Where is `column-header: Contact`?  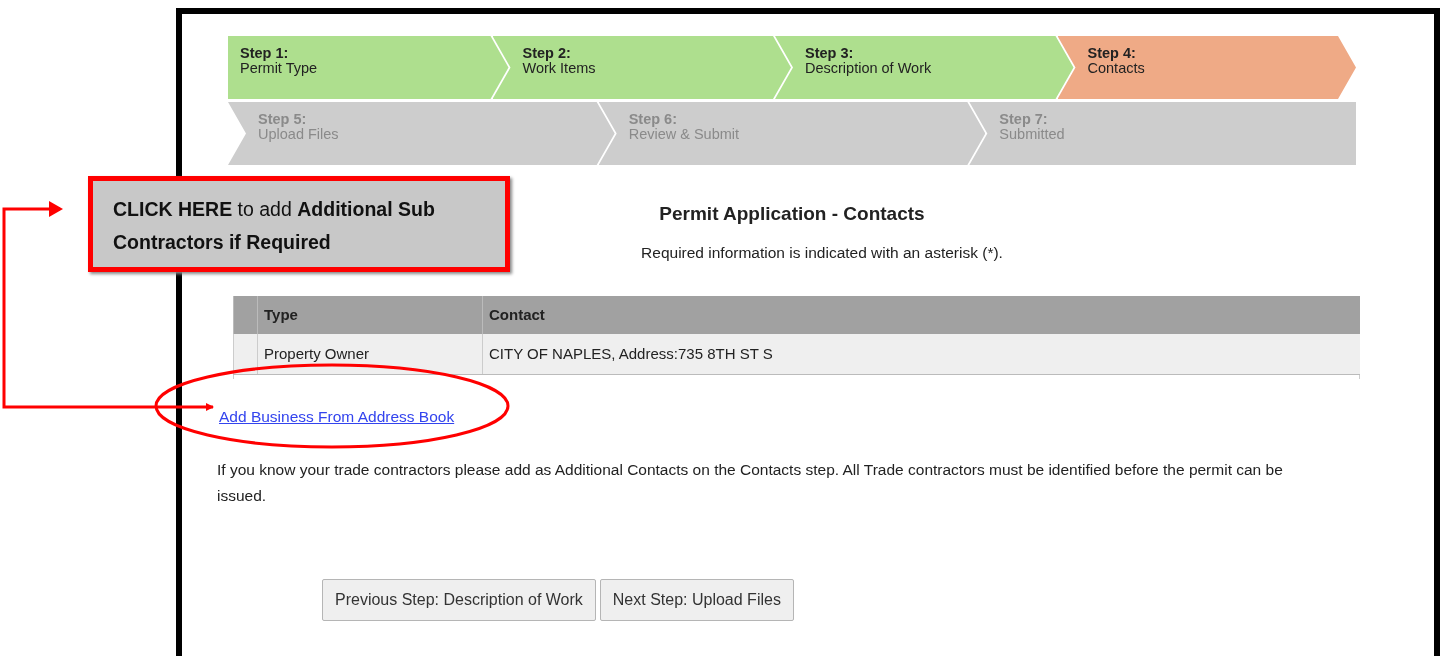 column-header: Contact is located at coordinates (921, 315).